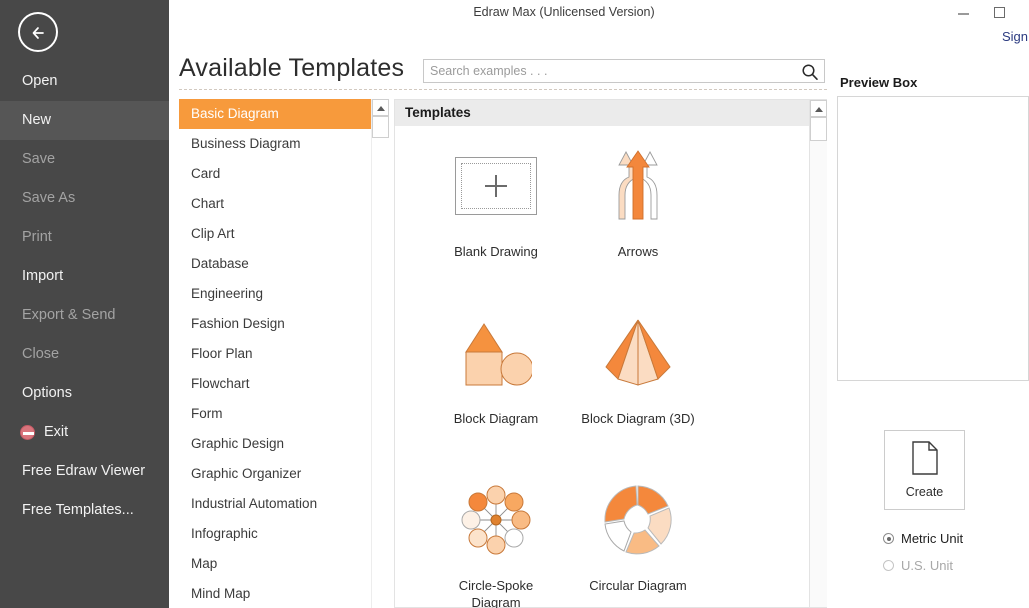 This screenshot has width=1029, height=608. Describe the element at coordinates (84, 354) in the screenshot. I see `menu-item-close: Close` at that location.